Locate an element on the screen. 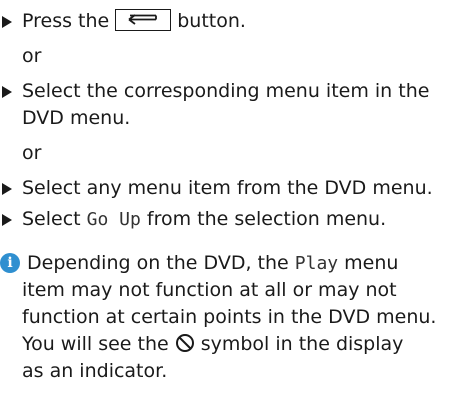  info-icon: i is located at coordinates (10, 263).